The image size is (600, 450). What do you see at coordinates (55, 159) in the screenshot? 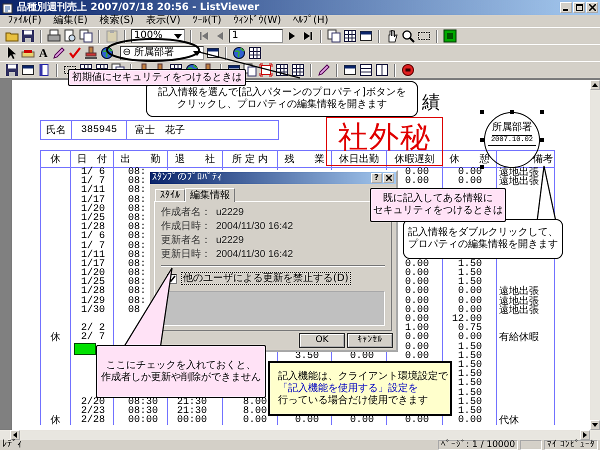
I see `column-header: 休` at bounding box center [55, 159].